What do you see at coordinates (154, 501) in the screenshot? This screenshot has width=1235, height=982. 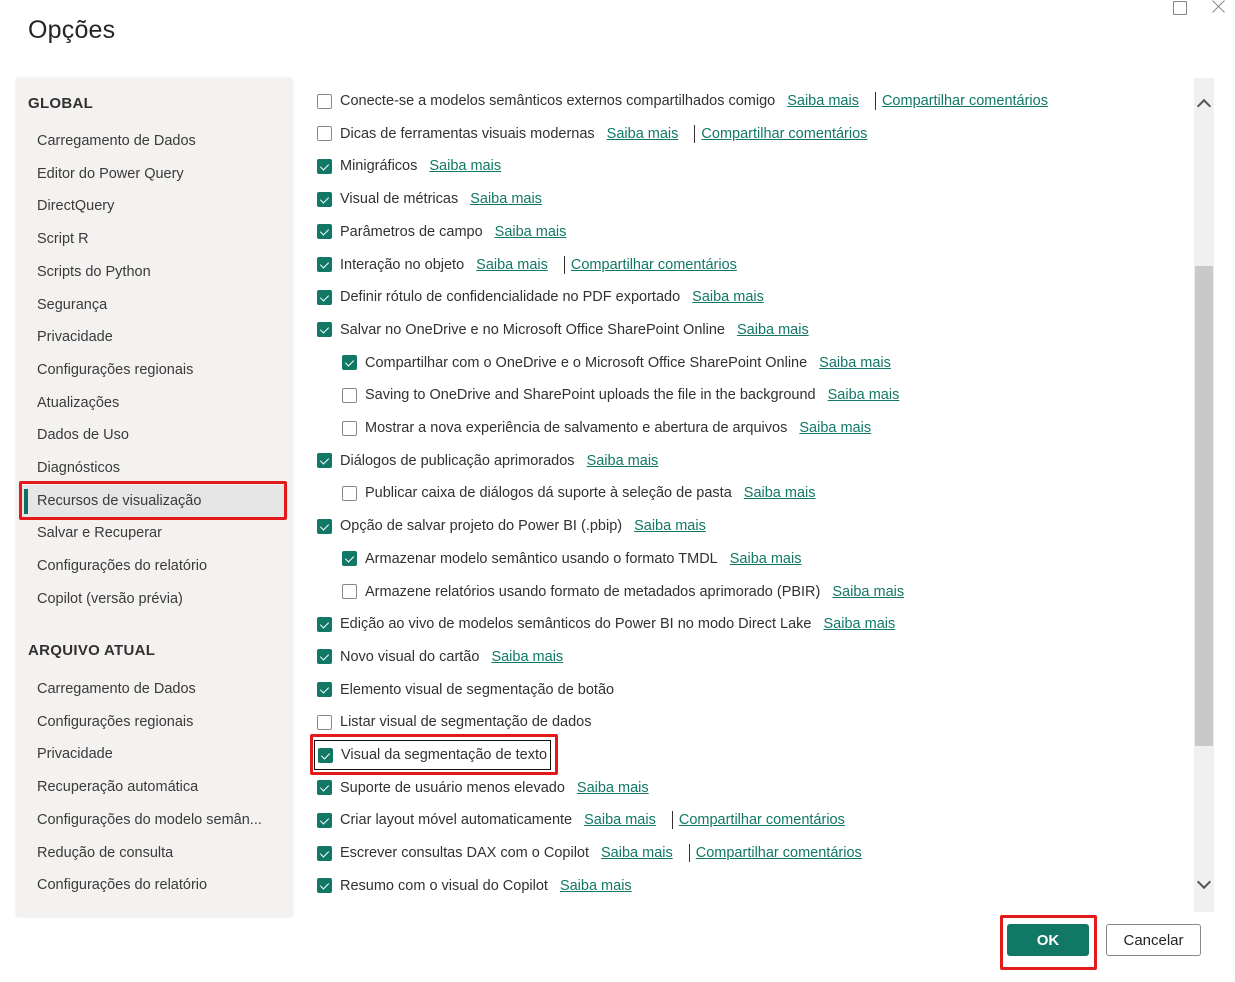 I see `sidebar-item-global: Recursos de visualização` at bounding box center [154, 501].